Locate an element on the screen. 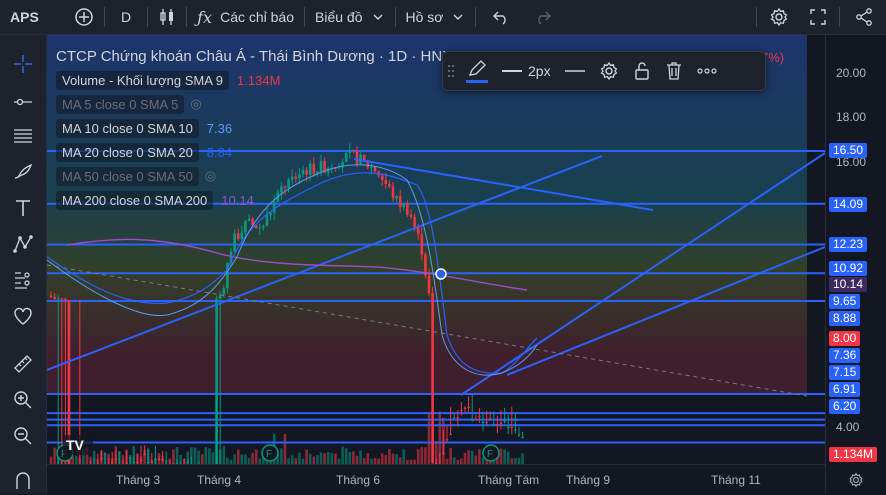  ruler-tool is located at coordinates (23, 364).